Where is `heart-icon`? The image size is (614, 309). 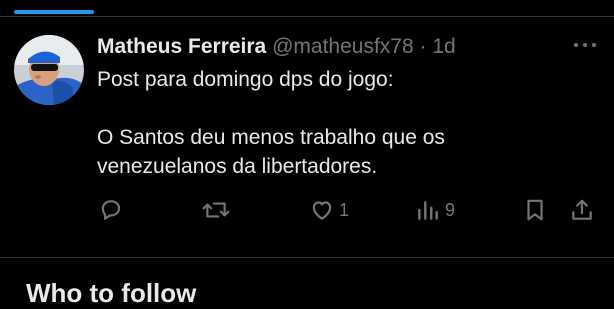
heart-icon is located at coordinates (322, 210).